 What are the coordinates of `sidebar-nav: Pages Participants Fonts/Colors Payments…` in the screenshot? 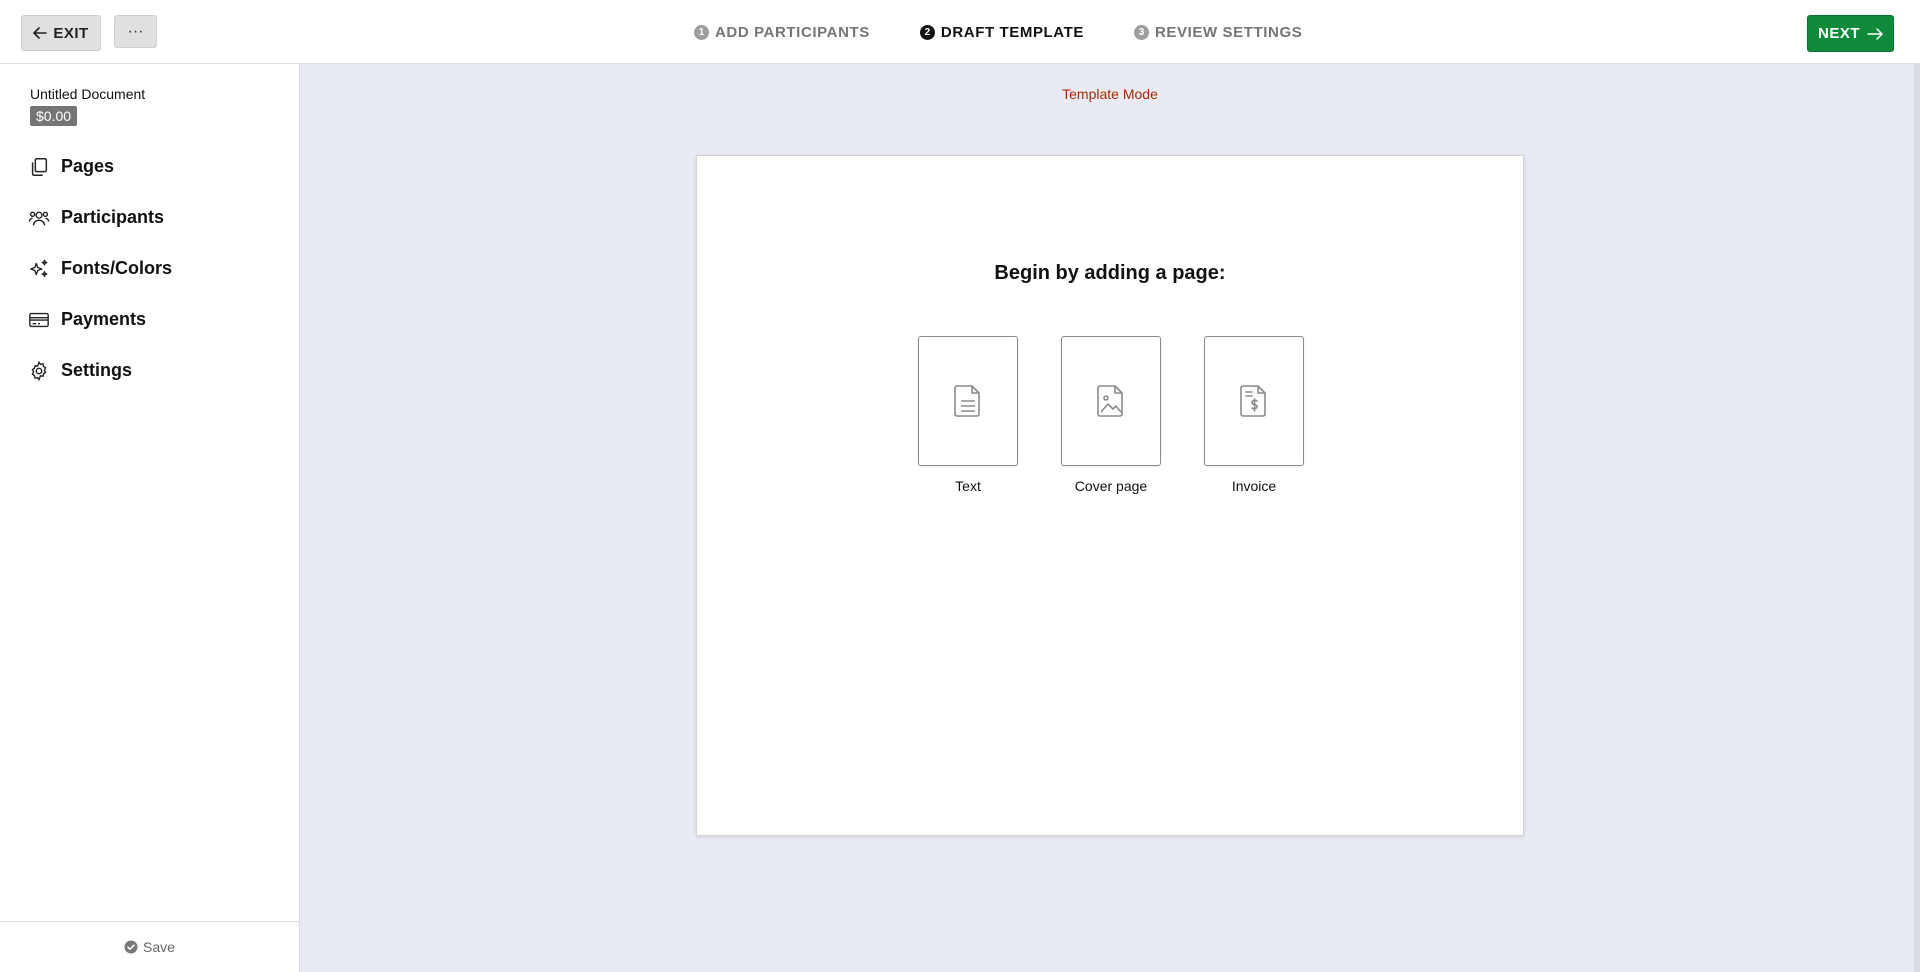 It's located at (100, 268).